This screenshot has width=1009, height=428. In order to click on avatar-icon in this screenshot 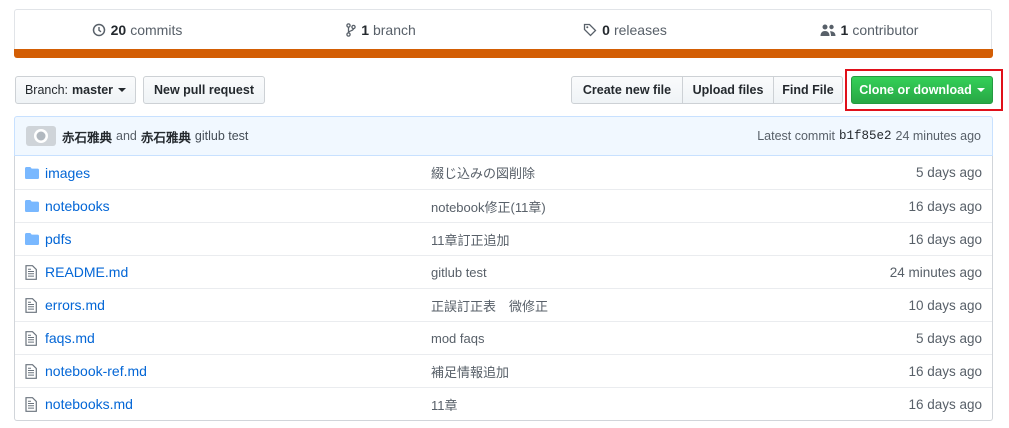, I will do `click(41, 136)`.